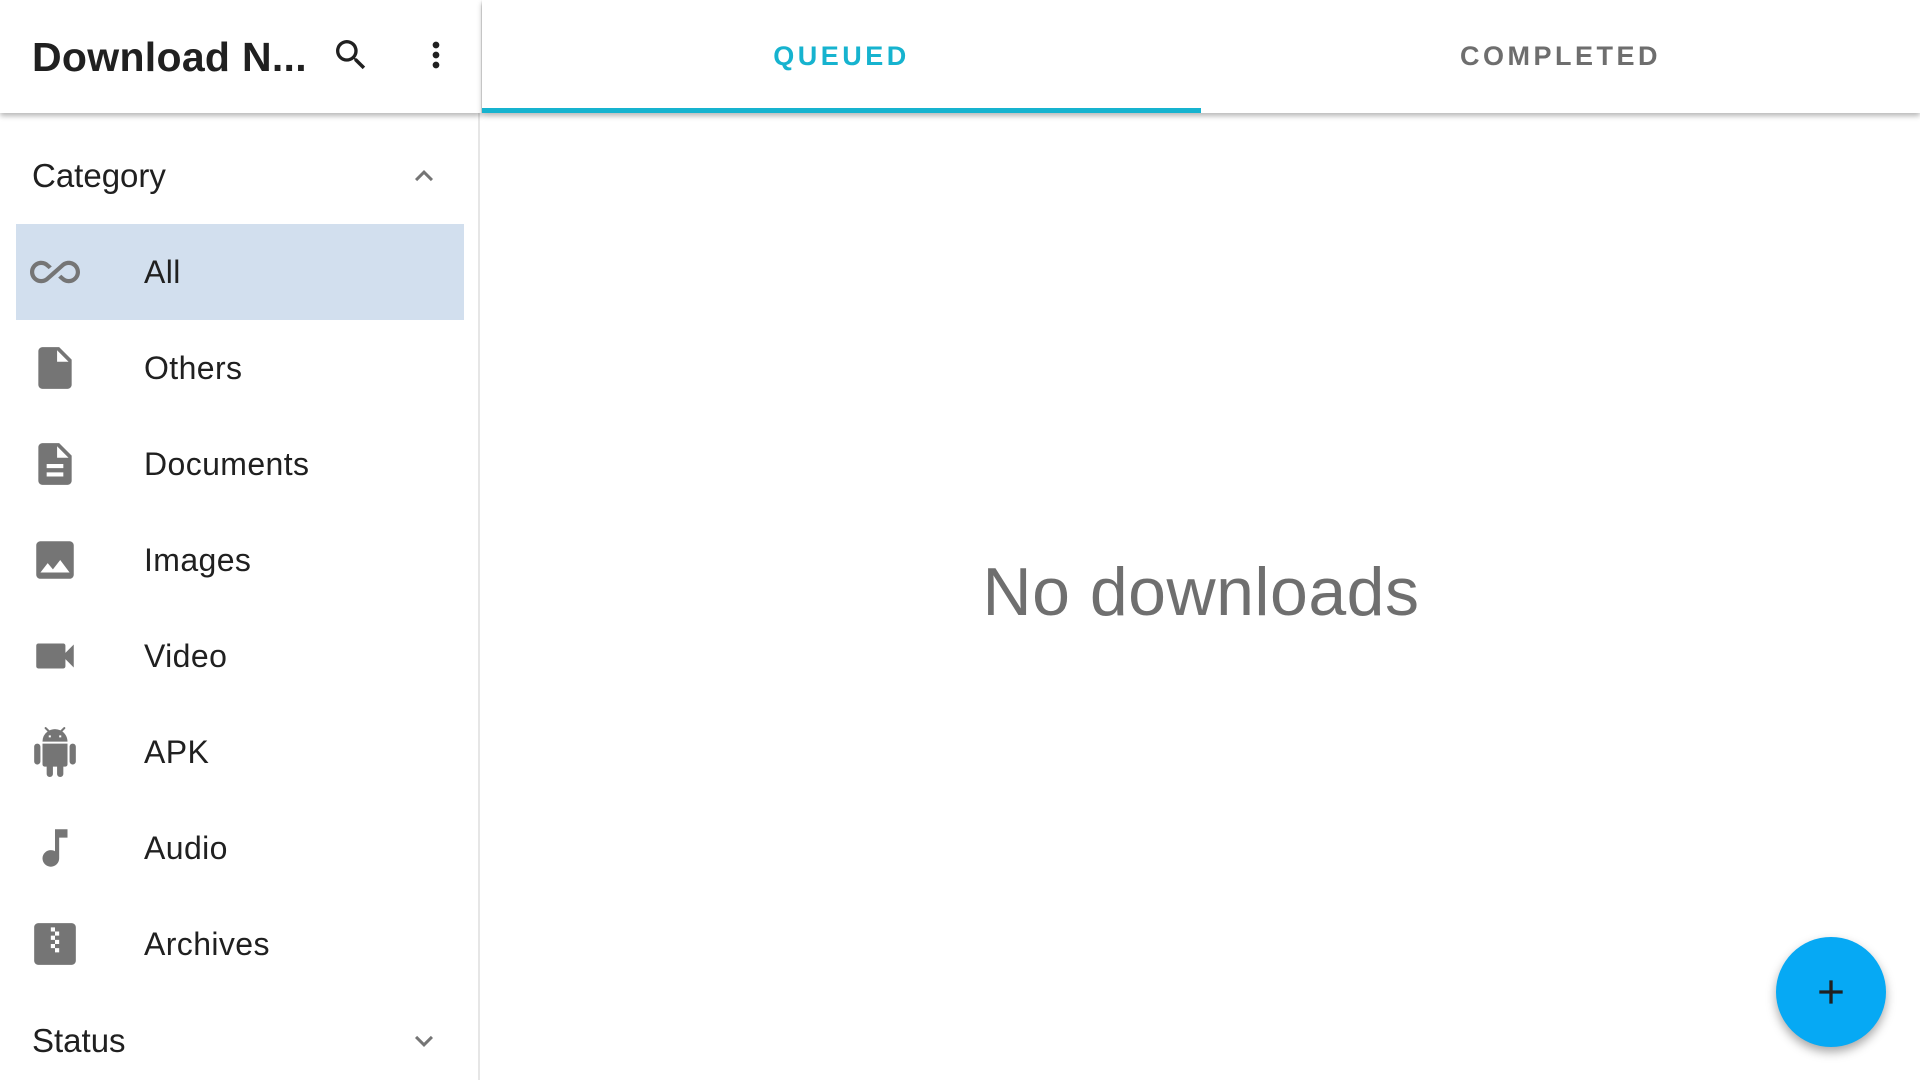 This screenshot has width=1920, height=1080. What do you see at coordinates (177, 751) in the screenshot?
I see `category-item-label: APK` at bounding box center [177, 751].